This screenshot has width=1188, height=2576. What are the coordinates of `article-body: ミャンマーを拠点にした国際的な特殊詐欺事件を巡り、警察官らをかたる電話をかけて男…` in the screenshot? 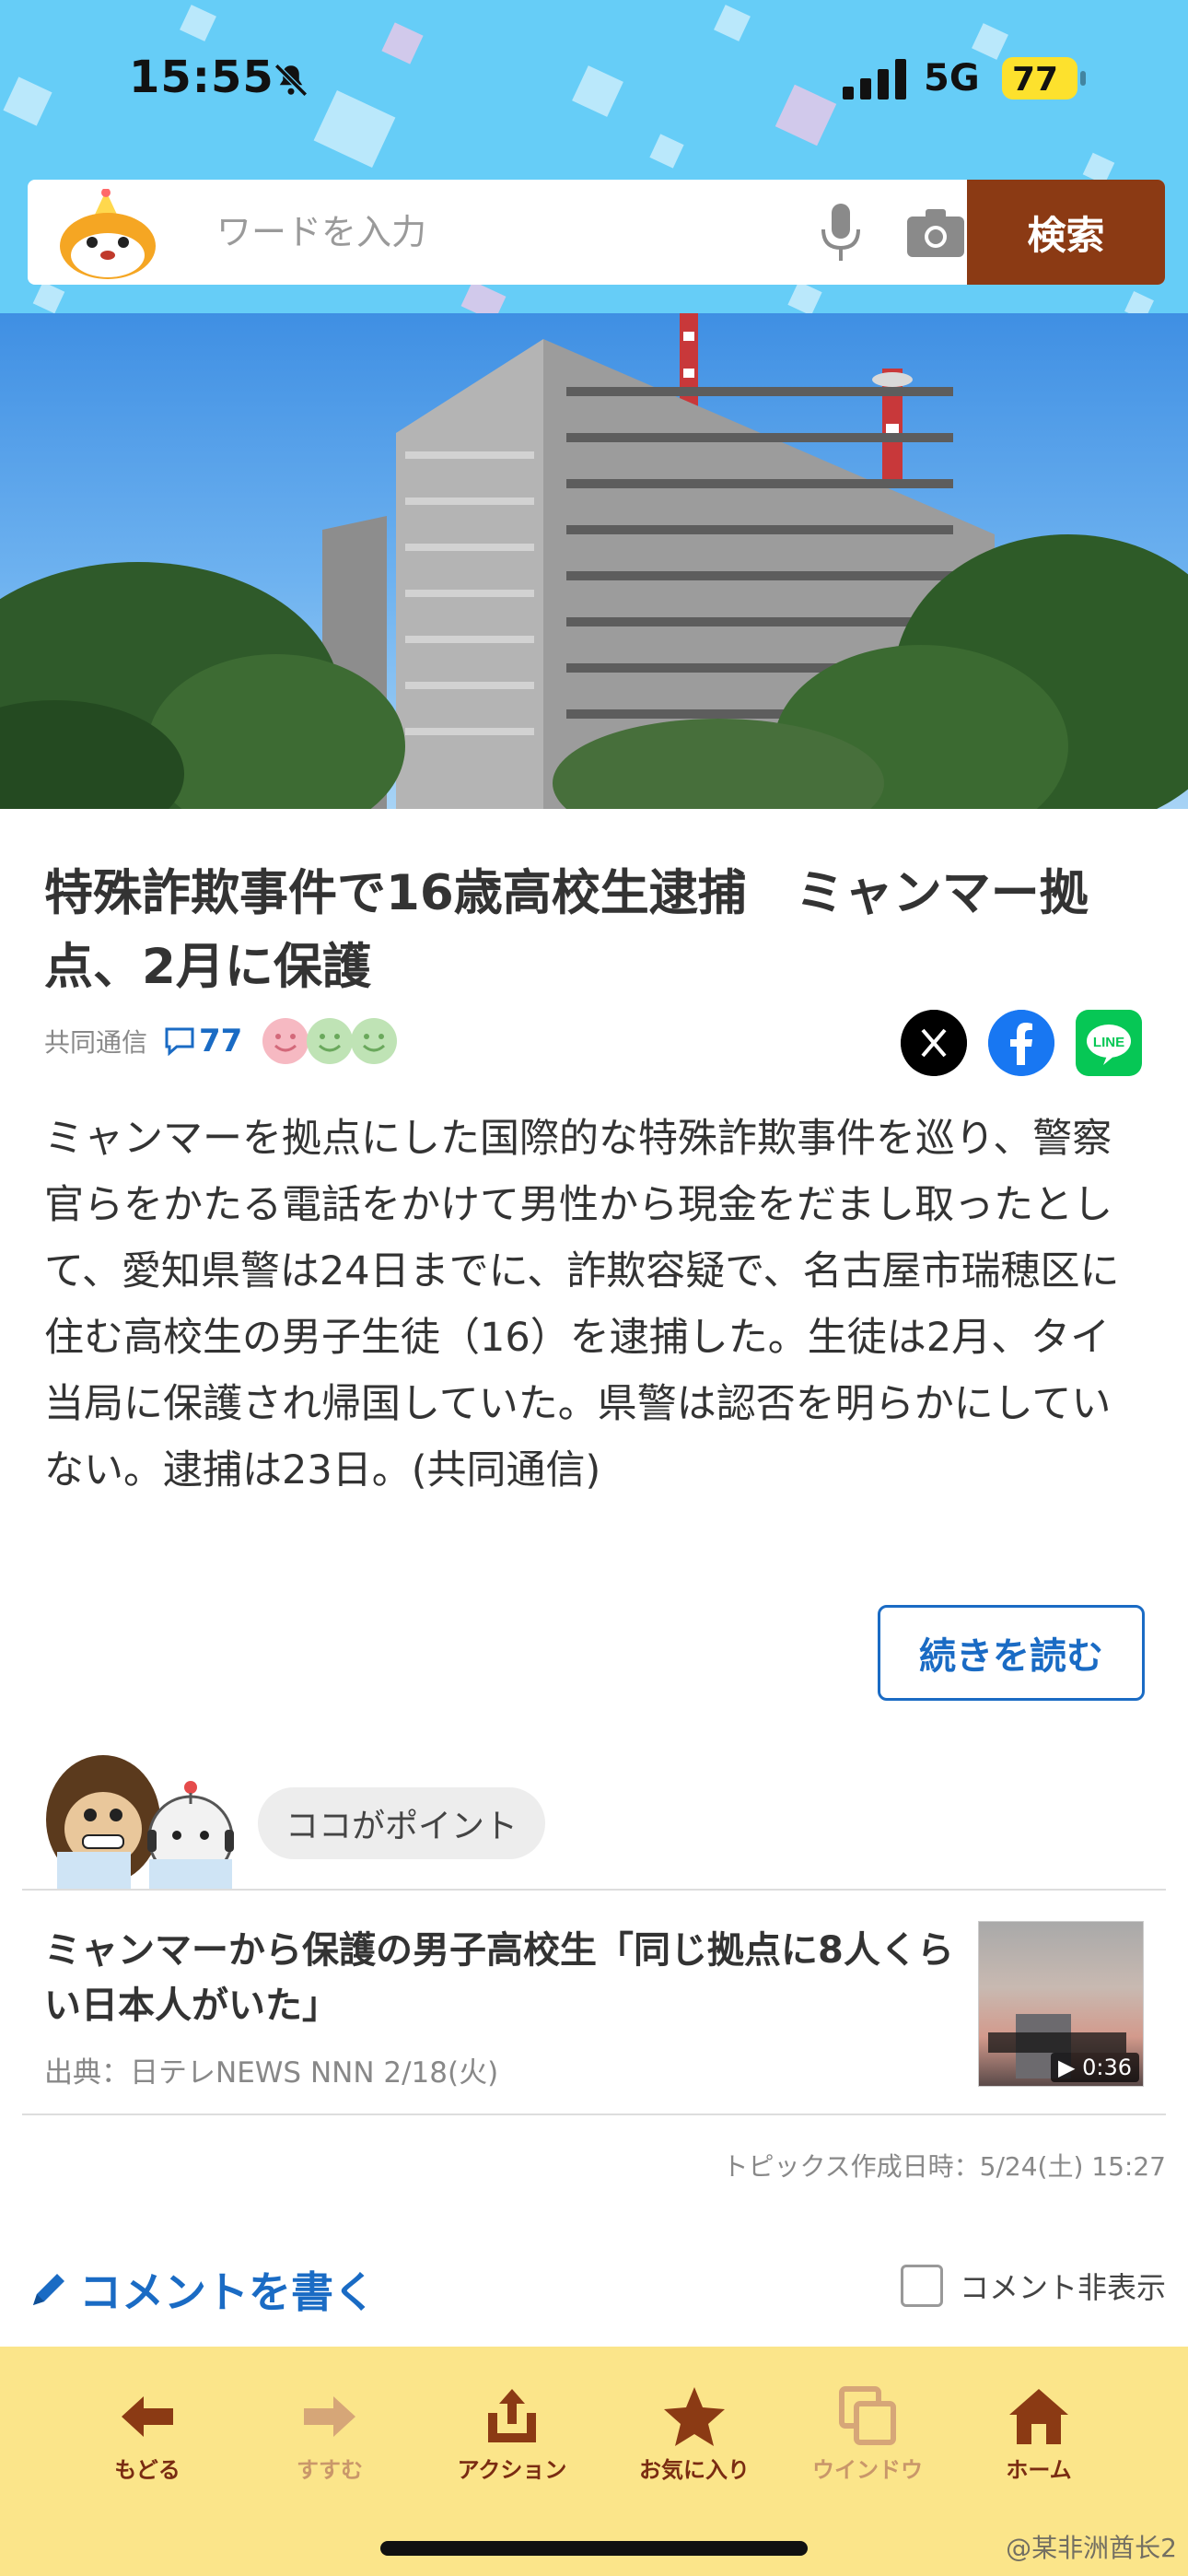 It's located at (582, 1304).